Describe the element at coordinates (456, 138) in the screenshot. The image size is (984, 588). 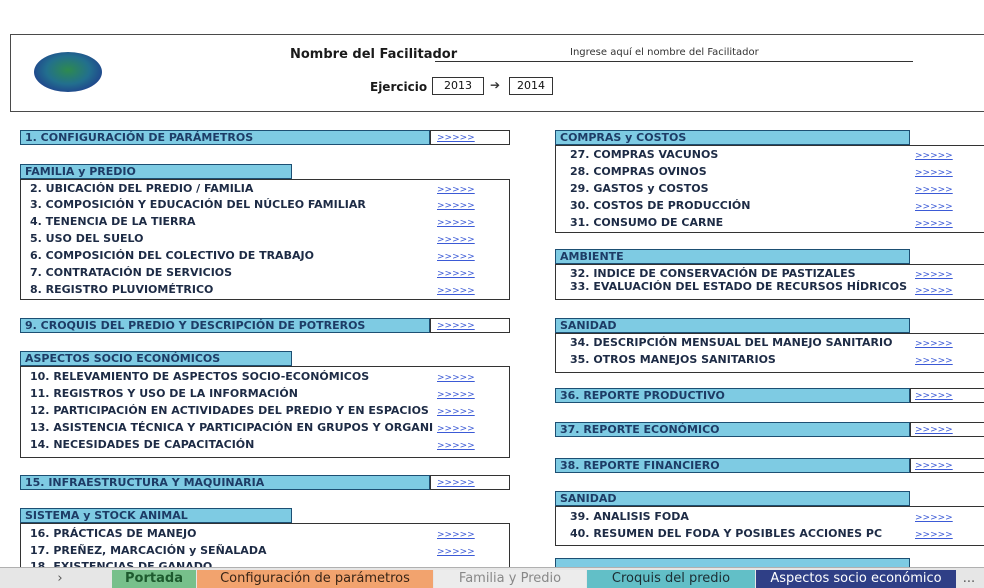
I see `link-configuracion: >>>>>` at that location.